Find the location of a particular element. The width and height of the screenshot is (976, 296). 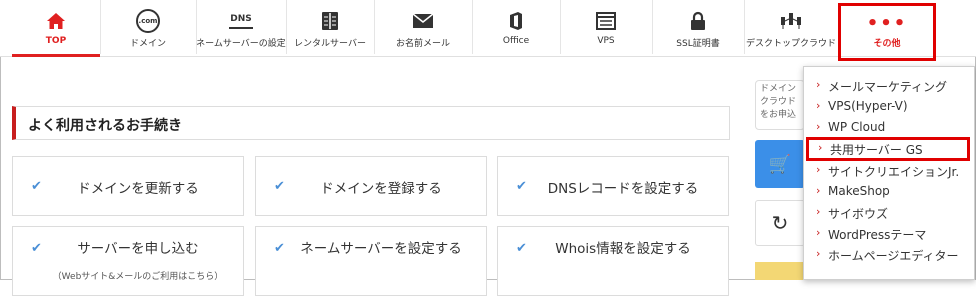

nav-item-mail: お名前メール is located at coordinates (423, 27).